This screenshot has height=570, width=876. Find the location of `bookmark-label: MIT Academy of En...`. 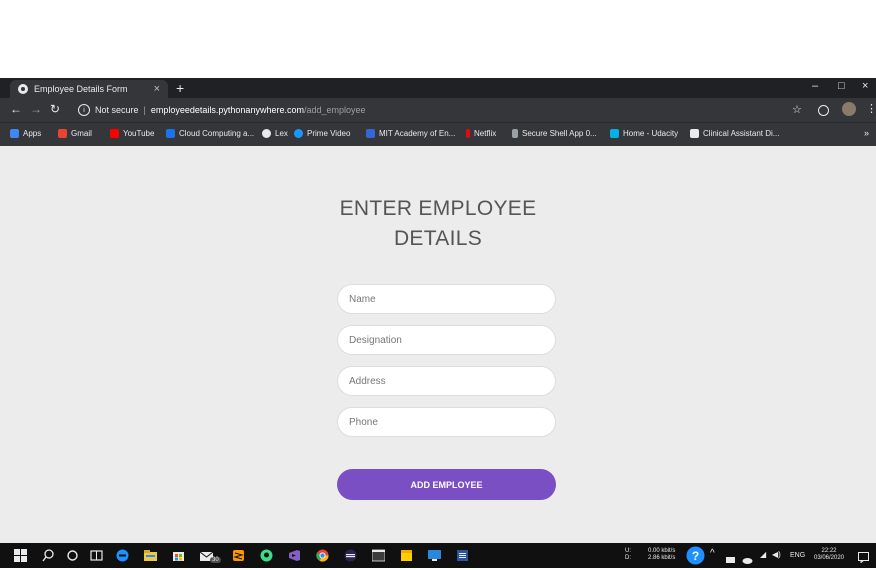

bookmark-label: MIT Academy of En... is located at coordinates (417, 133).